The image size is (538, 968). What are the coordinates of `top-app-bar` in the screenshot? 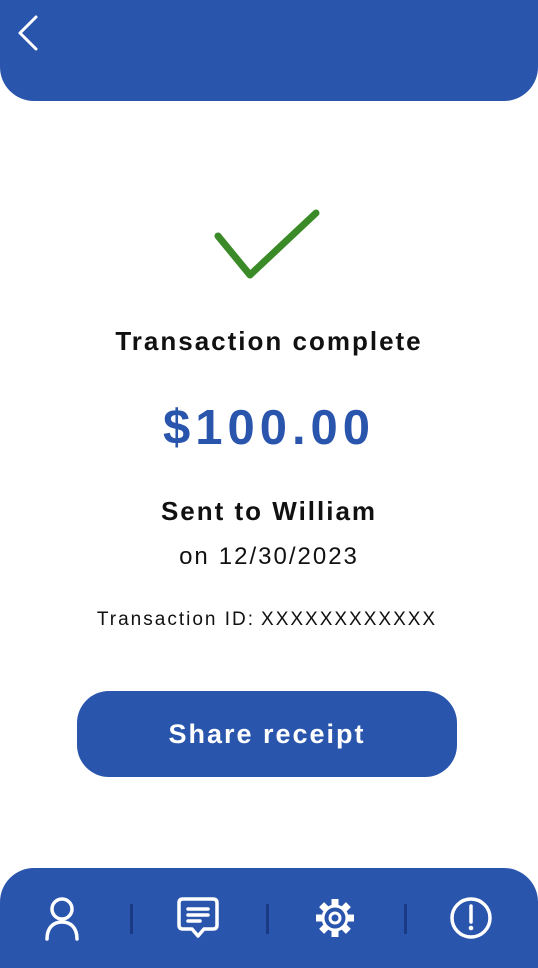 It's located at (269, 50).